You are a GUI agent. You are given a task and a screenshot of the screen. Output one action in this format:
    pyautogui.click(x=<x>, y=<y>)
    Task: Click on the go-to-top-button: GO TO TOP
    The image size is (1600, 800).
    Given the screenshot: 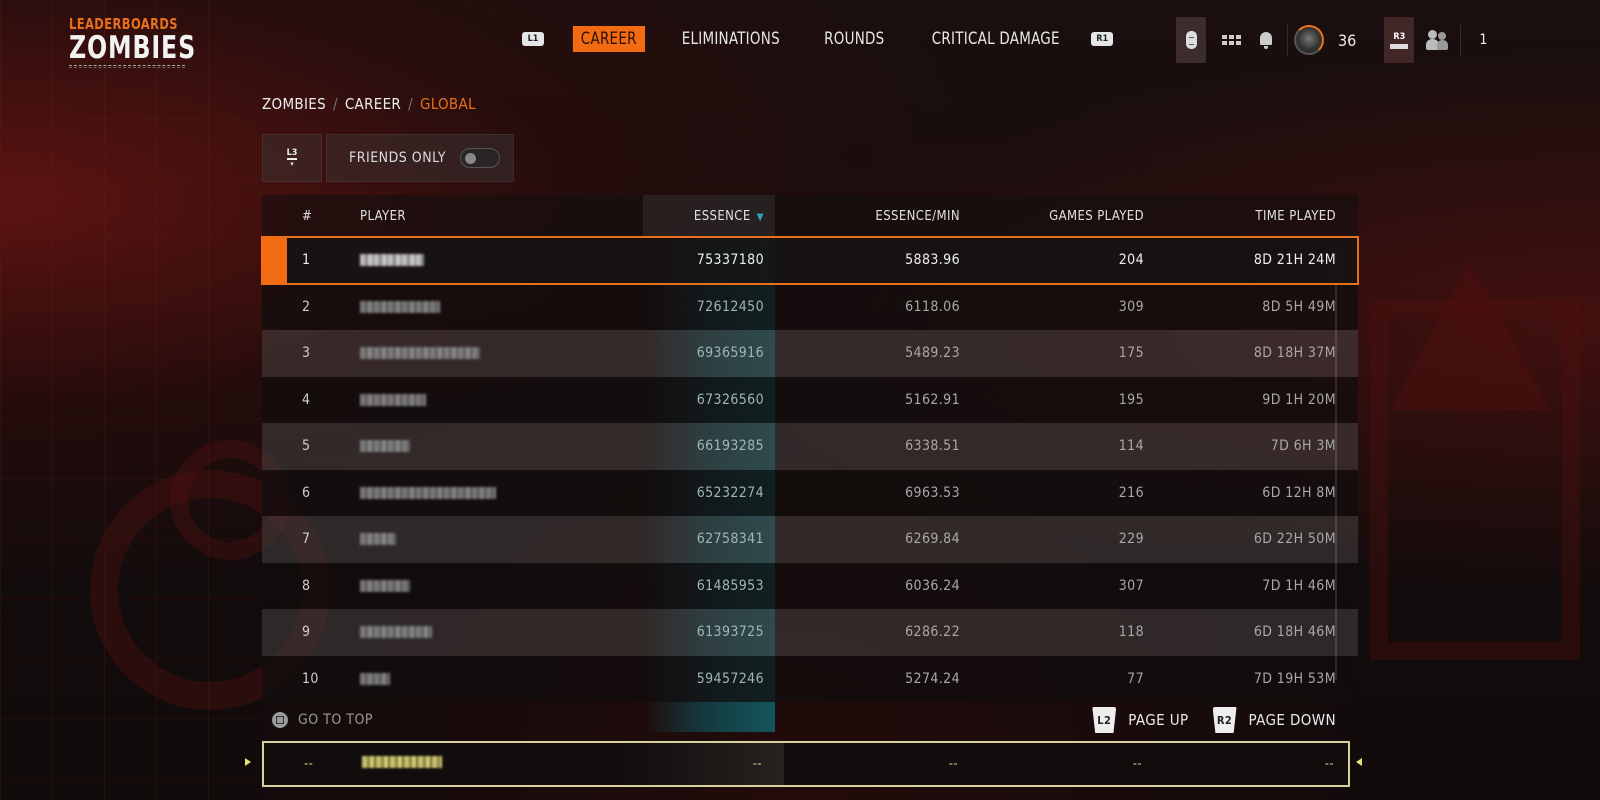 What is the action you would take?
    pyautogui.click(x=322, y=720)
    